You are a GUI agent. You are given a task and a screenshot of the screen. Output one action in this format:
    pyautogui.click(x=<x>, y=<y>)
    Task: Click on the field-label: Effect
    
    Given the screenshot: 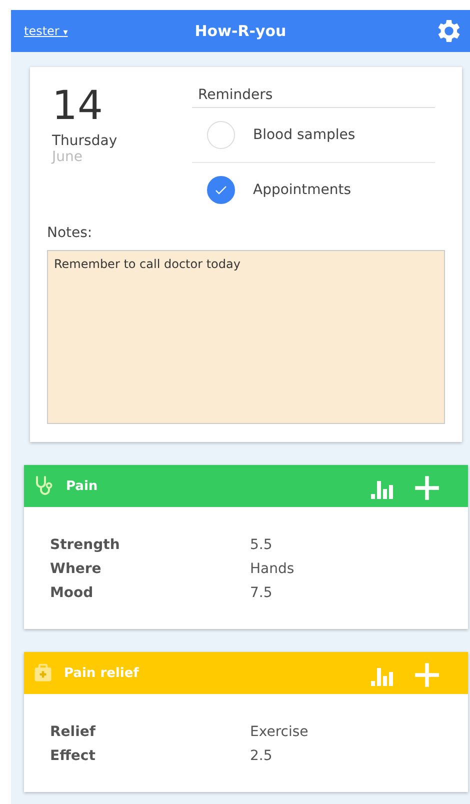 What is the action you would take?
    pyautogui.click(x=73, y=756)
    